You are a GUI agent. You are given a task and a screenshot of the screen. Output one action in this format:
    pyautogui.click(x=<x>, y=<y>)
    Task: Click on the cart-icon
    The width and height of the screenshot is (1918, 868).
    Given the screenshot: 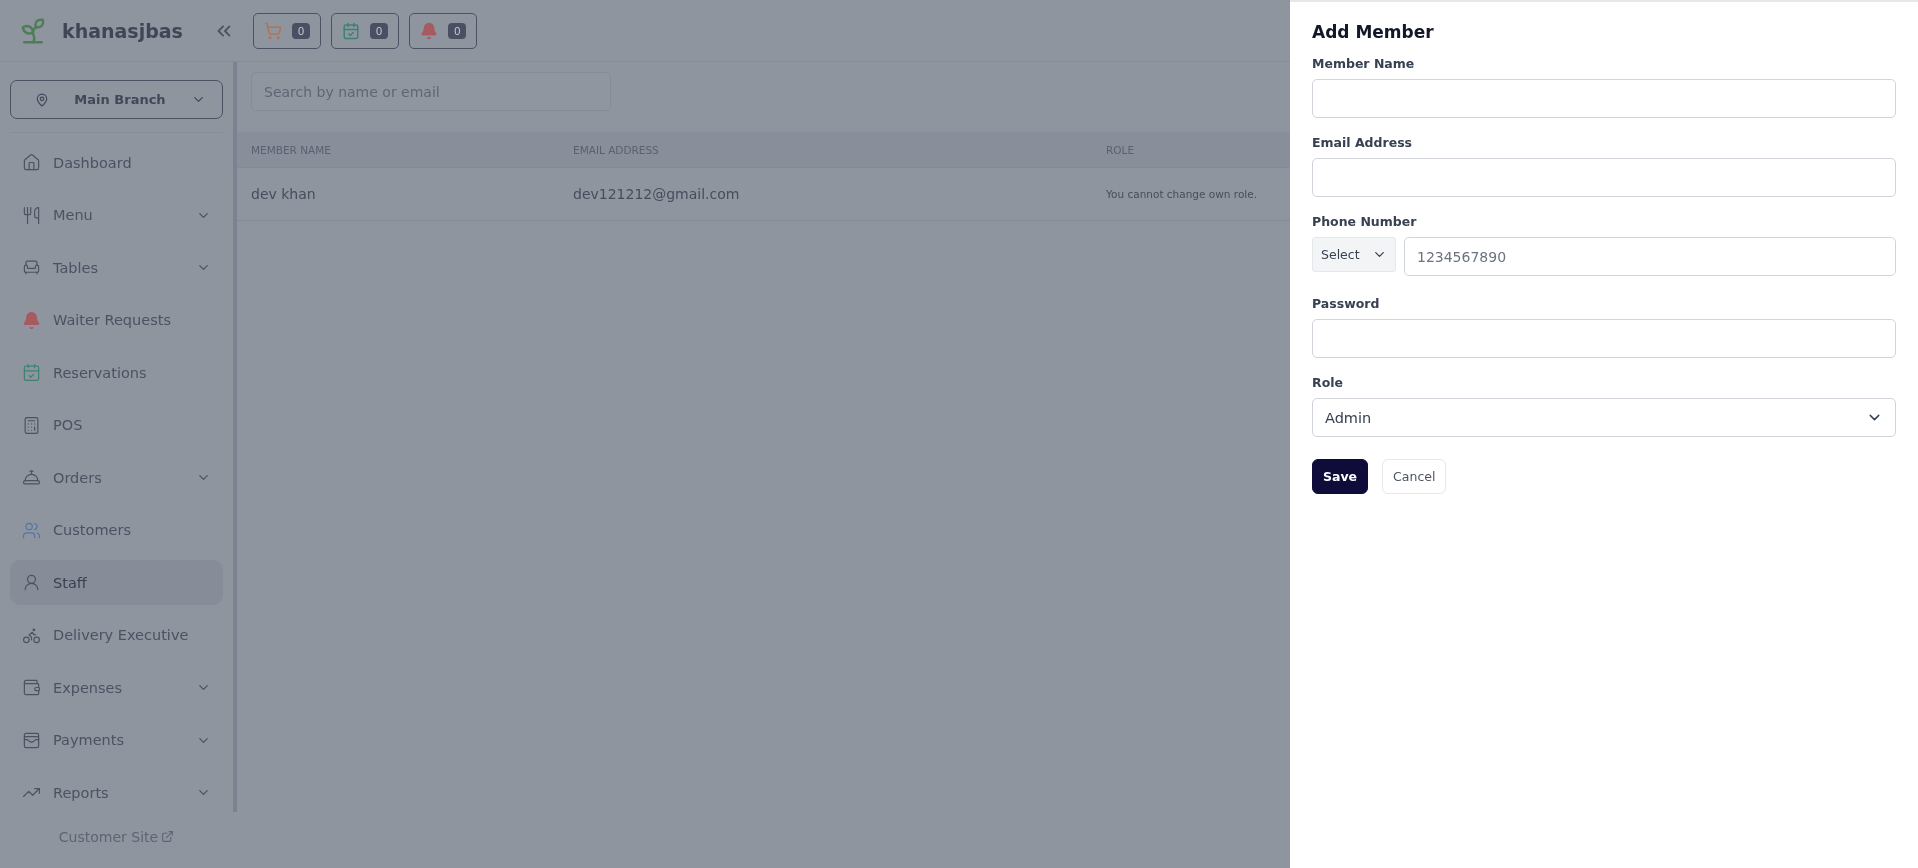 What is the action you would take?
    pyautogui.click(x=272, y=30)
    